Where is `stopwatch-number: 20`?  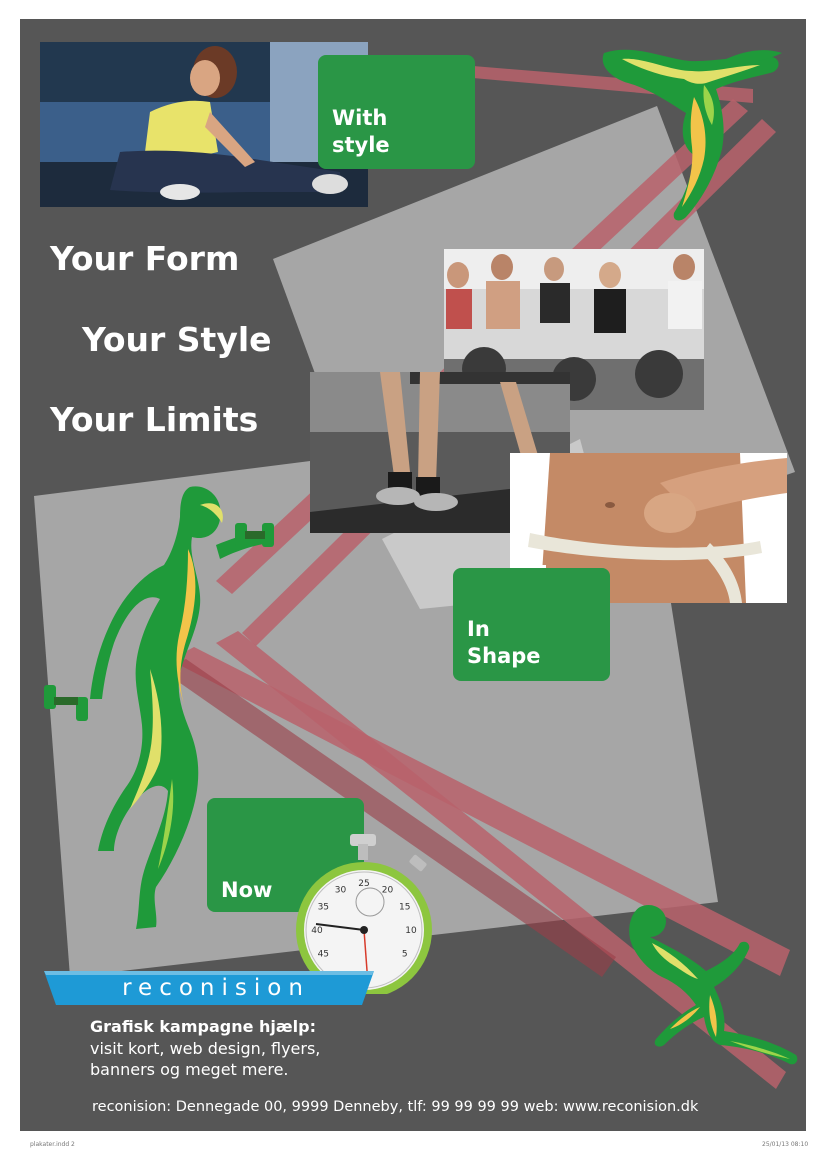 stopwatch-number: 20 is located at coordinates (388, 890).